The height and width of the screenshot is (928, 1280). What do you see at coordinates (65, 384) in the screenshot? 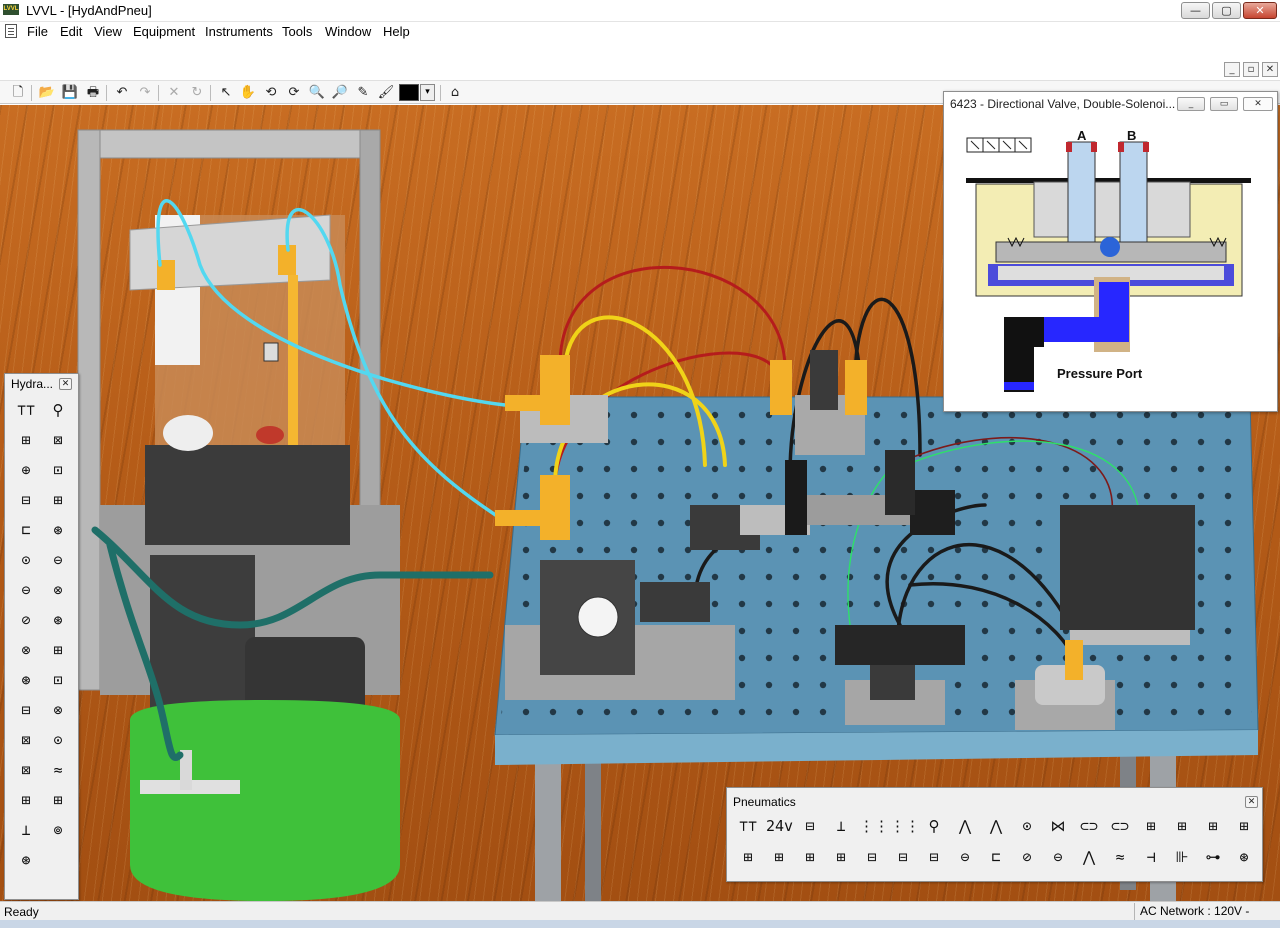
I see `hydraulics-palette-close-button: ✕` at bounding box center [65, 384].